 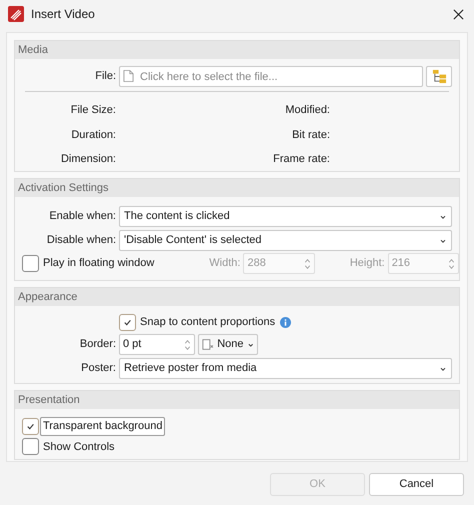 What do you see at coordinates (208, 344) in the screenshot?
I see `border-style-icon` at bounding box center [208, 344].